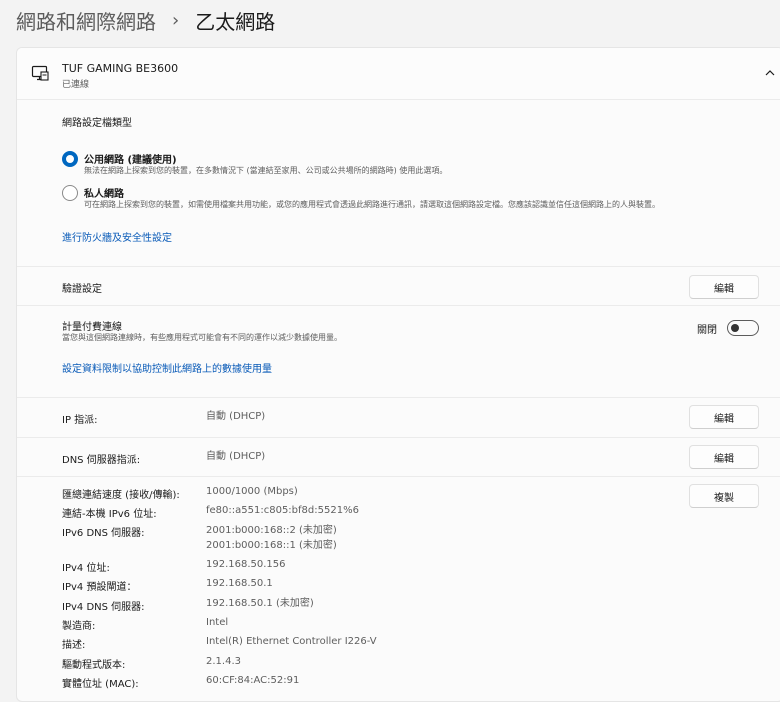 Image resolution: width=780 pixels, height=702 pixels. I want to click on toggle-knob, so click(735, 328).